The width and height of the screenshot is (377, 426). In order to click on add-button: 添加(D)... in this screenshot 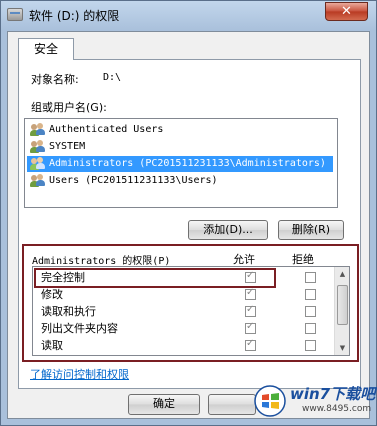, I will do `click(228, 230)`.